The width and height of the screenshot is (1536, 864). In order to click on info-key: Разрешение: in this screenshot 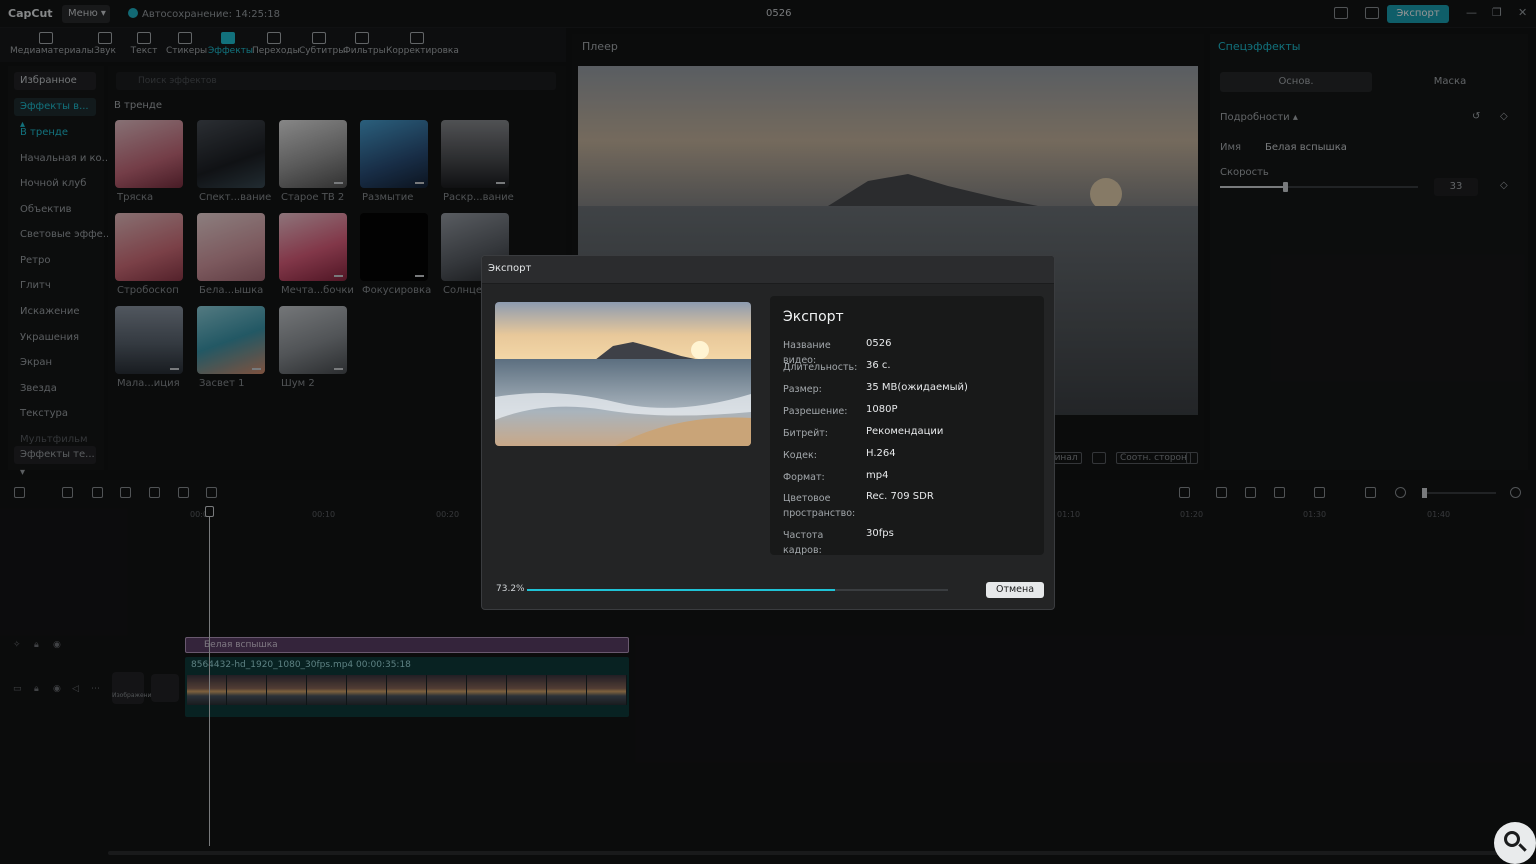, I will do `click(815, 411)`.